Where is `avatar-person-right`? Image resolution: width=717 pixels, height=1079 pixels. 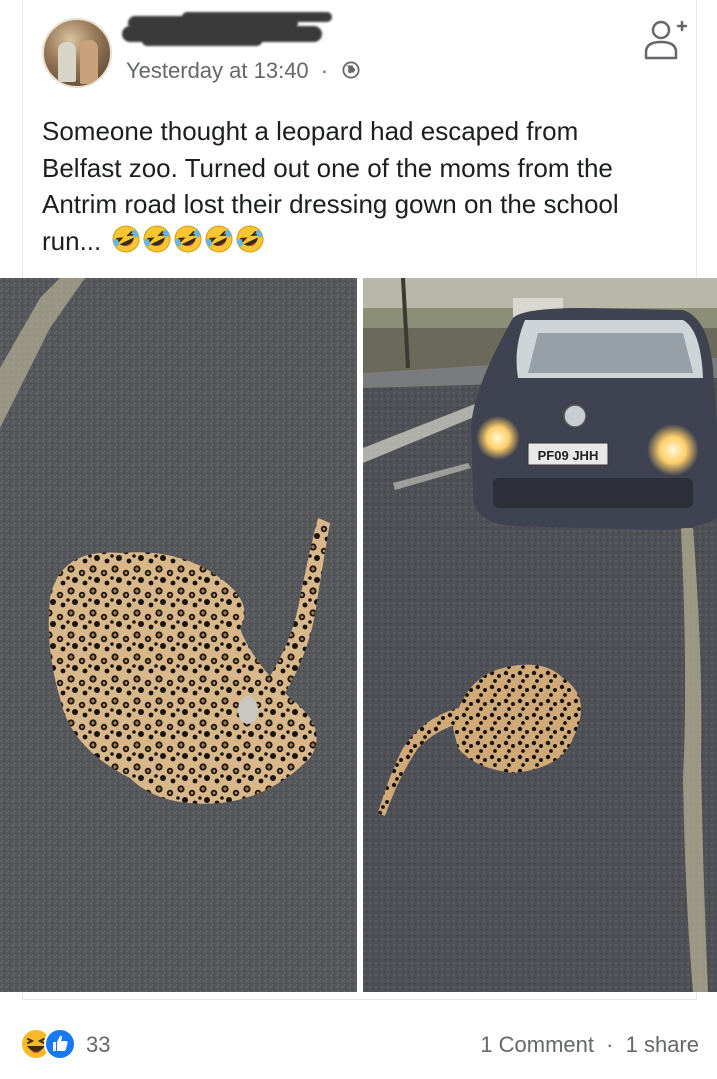
avatar-person-right is located at coordinates (89, 62).